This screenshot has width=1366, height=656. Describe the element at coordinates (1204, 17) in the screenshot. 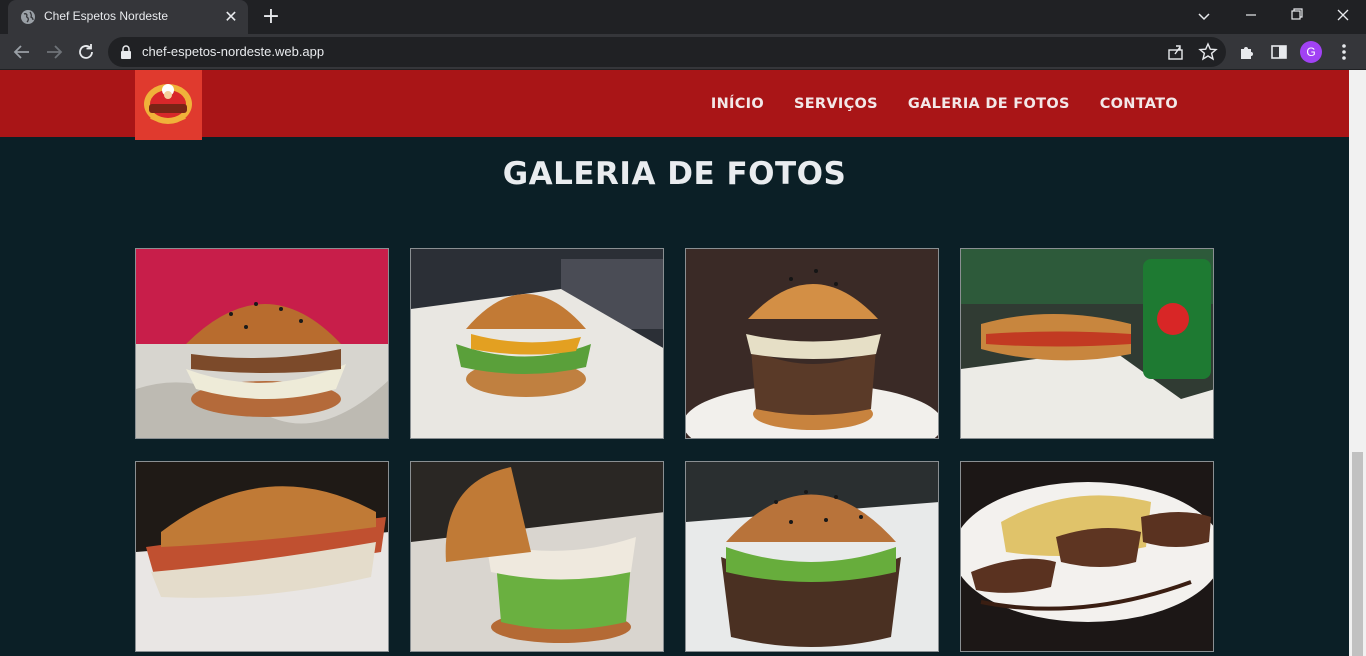

I see `chevron-down-icon` at that location.